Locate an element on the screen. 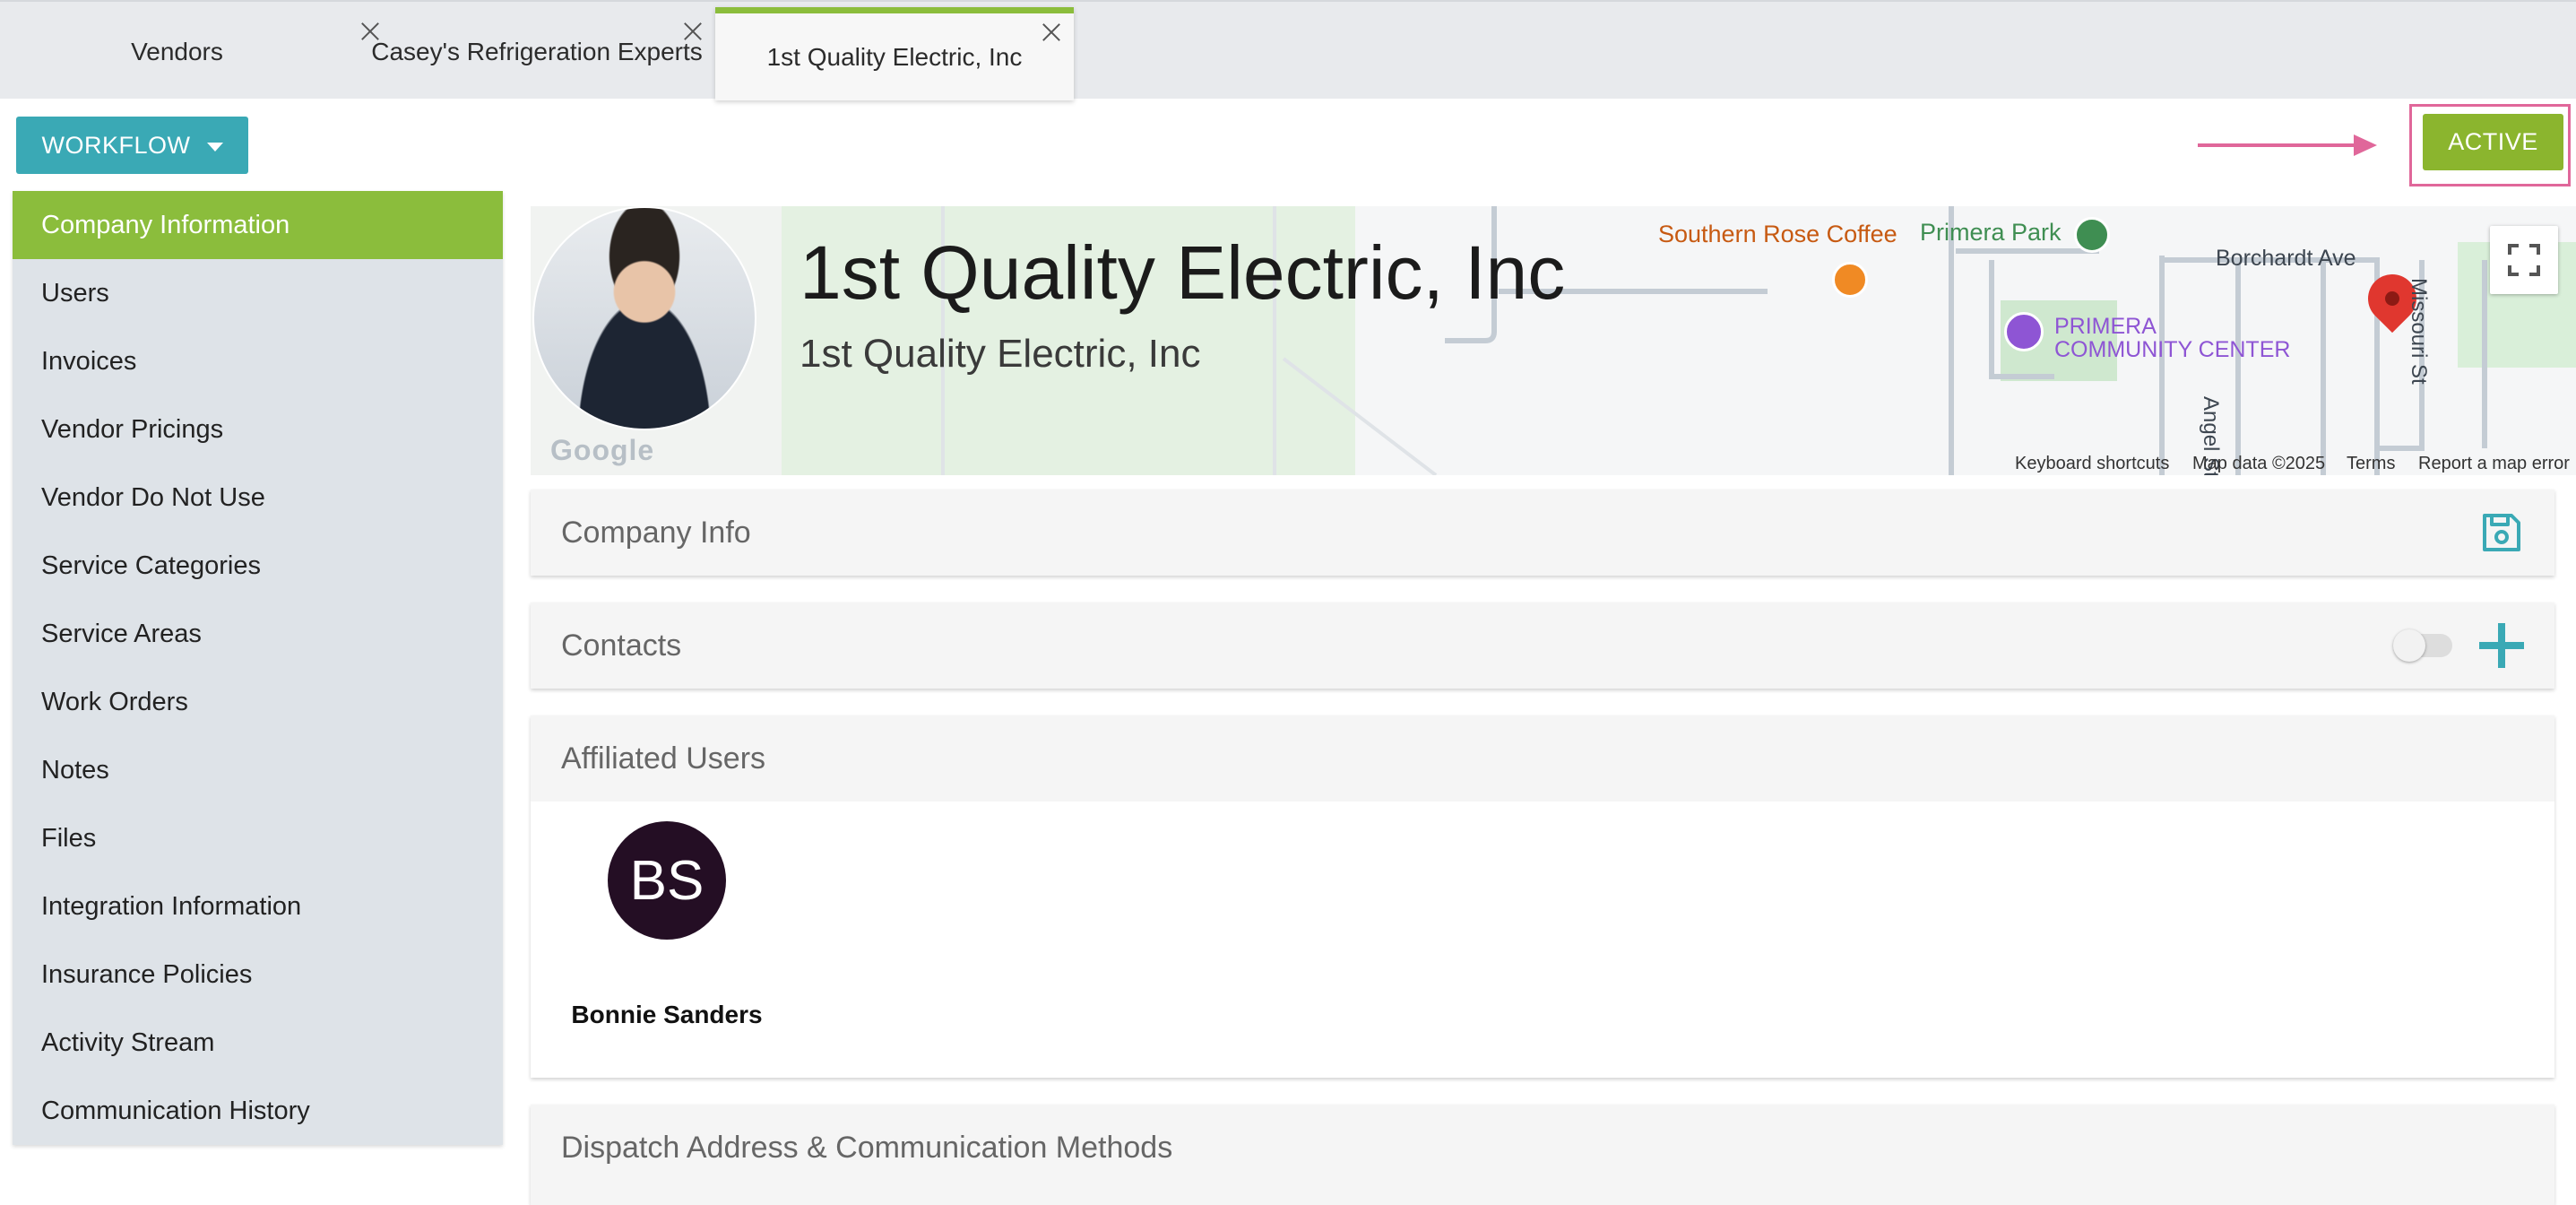  avatar-initials: BS is located at coordinates (667, 880).